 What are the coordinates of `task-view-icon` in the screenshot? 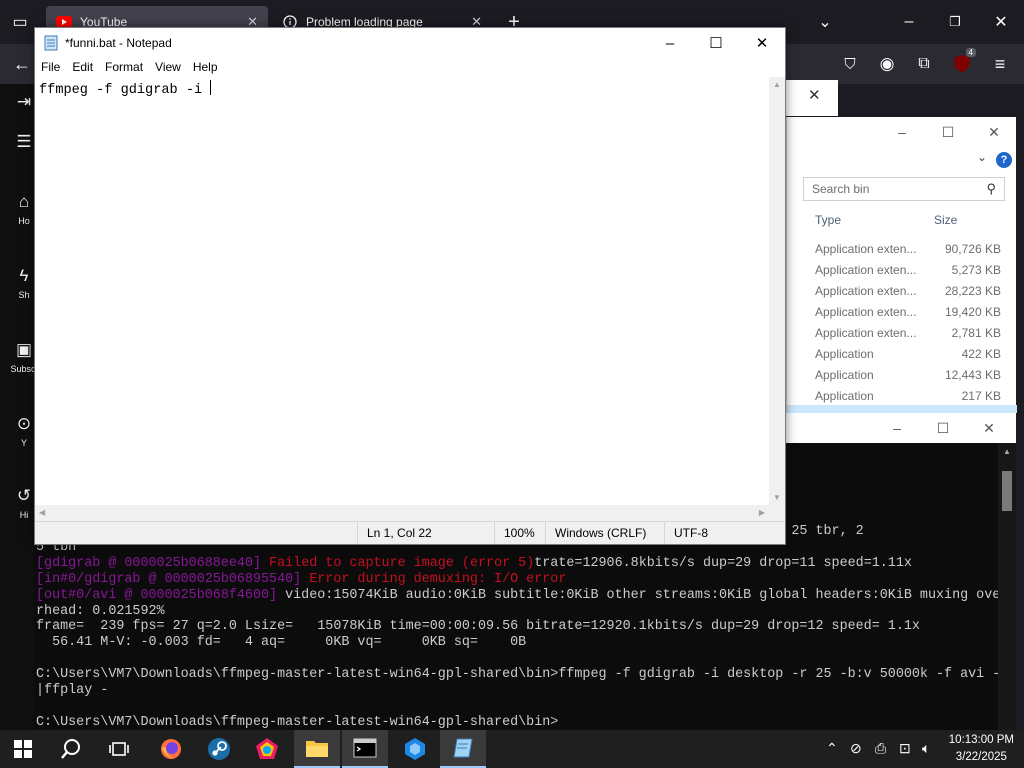 It's located at (119, 749).